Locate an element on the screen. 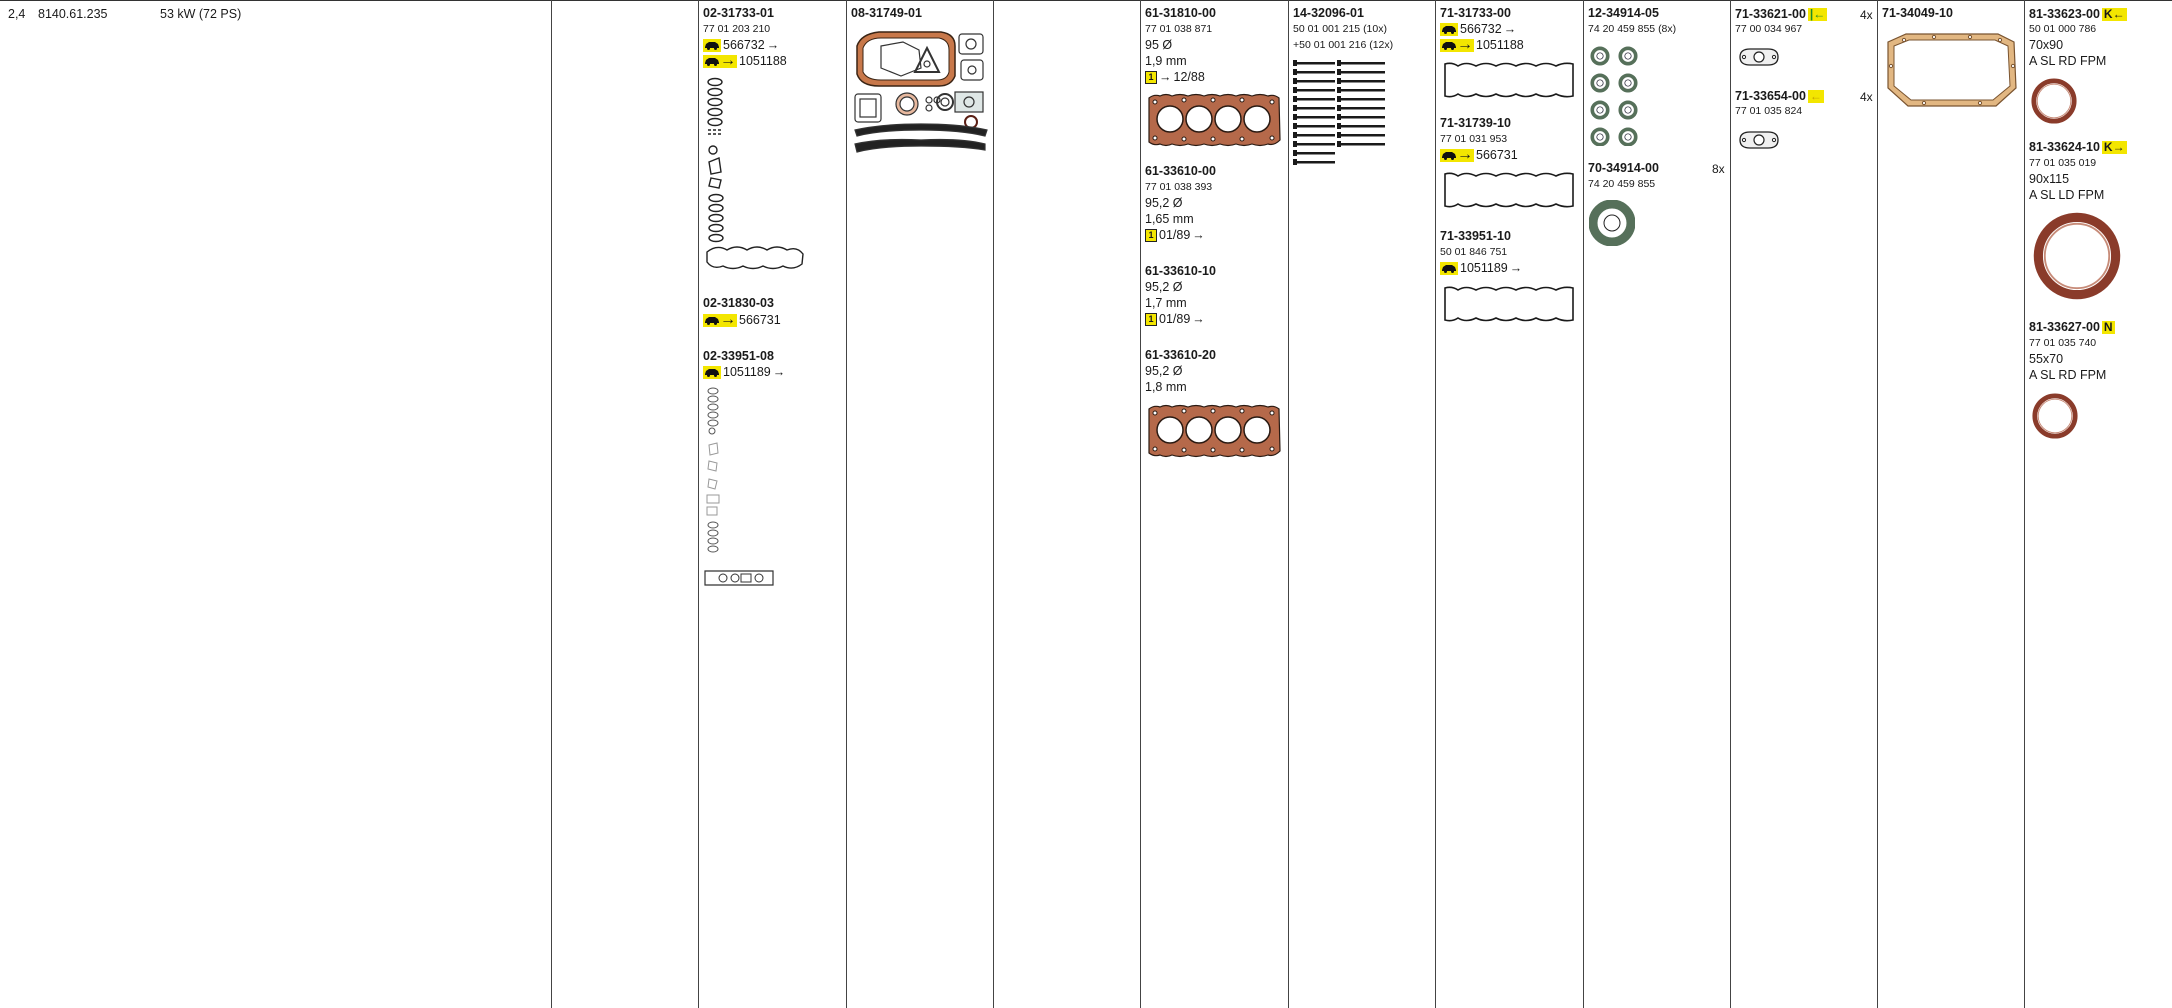 The image size is (2172, 1008). bore-diameter: 95 Ø is located at coordinates (1159, 45).